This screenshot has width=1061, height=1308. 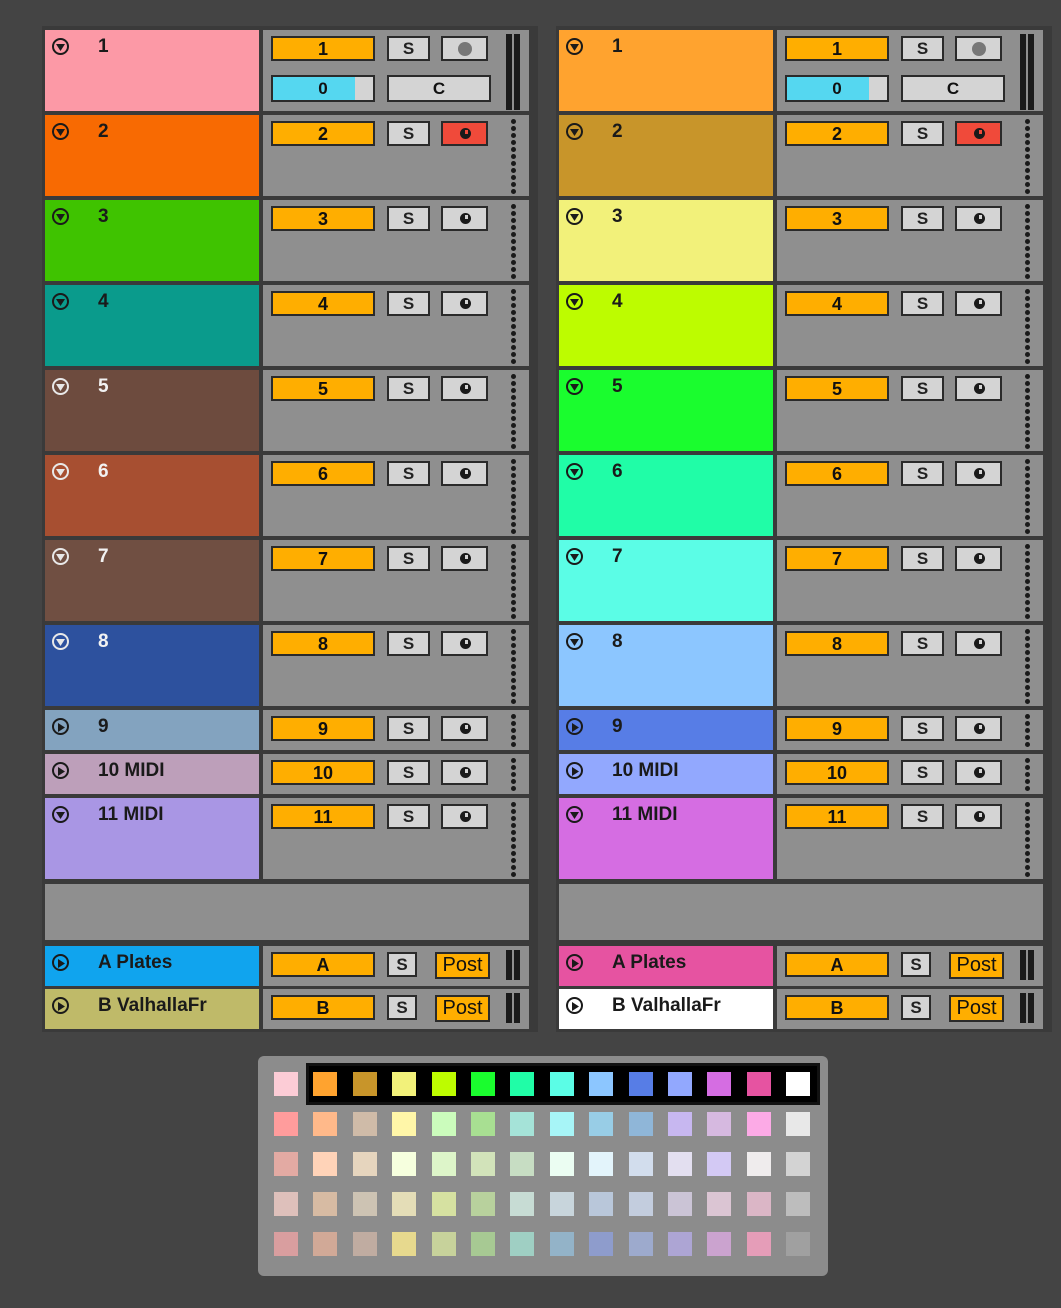 What do you see at coordinates (837, 728) in the screenshot?
I see `track-activator-button: 9` at bounding box center [837, 728].